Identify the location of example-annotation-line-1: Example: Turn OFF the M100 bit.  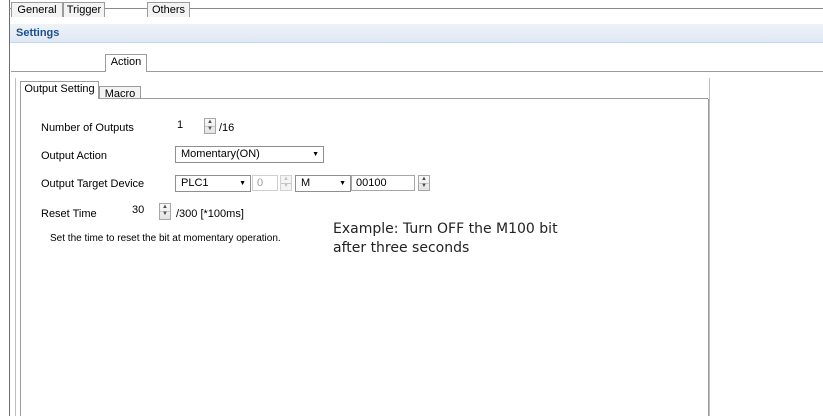
(445, 229).